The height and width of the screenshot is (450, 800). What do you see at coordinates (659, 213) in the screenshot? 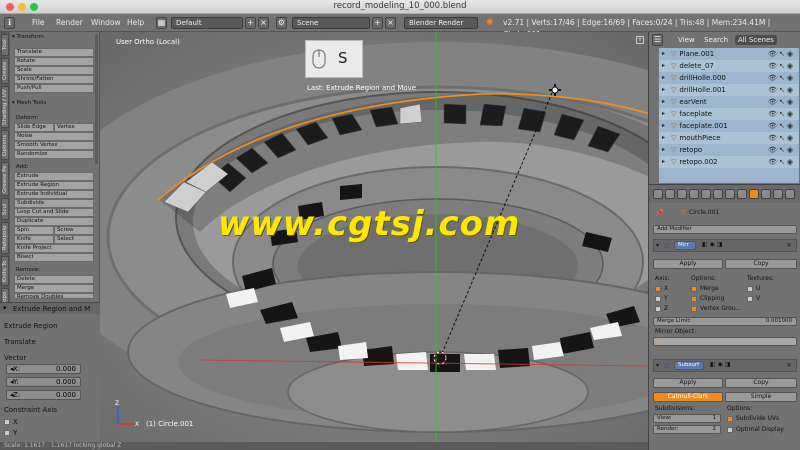
I see `pin-icon: 📌` at bounding box center [659, 213].